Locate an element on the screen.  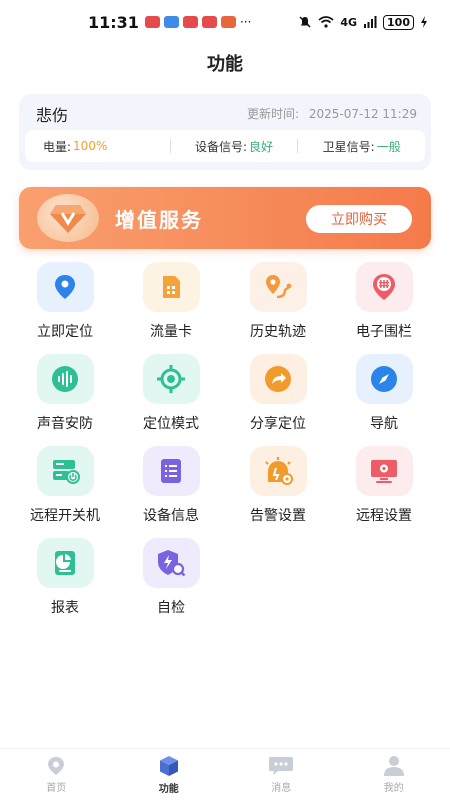
feature-label: 历史轨迹 is located at coordinates (278, 332).